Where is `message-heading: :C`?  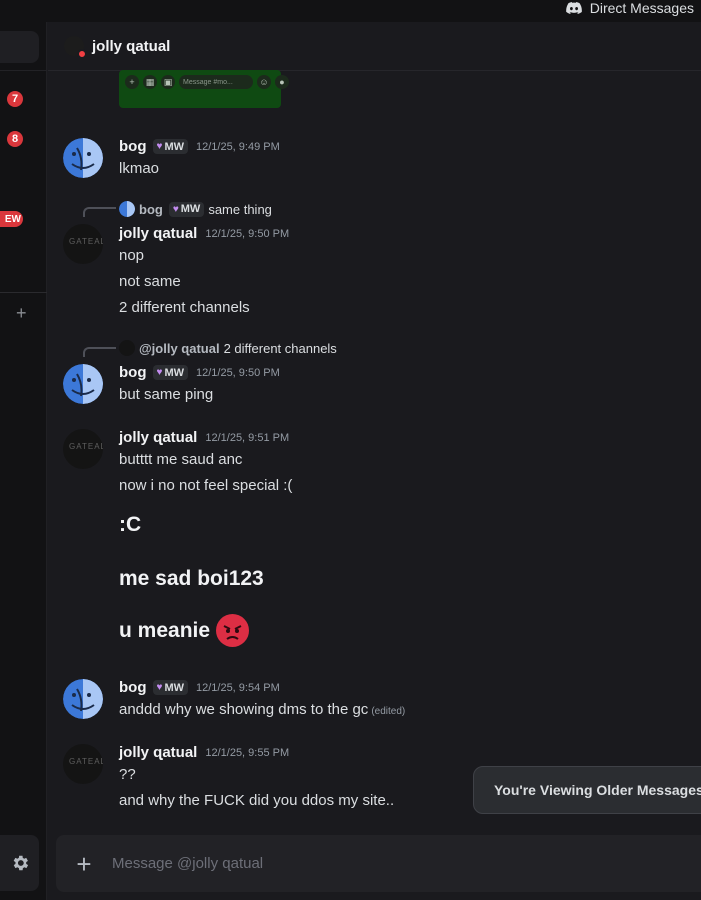
message-heading: :C is located at coordinates (130, 524).